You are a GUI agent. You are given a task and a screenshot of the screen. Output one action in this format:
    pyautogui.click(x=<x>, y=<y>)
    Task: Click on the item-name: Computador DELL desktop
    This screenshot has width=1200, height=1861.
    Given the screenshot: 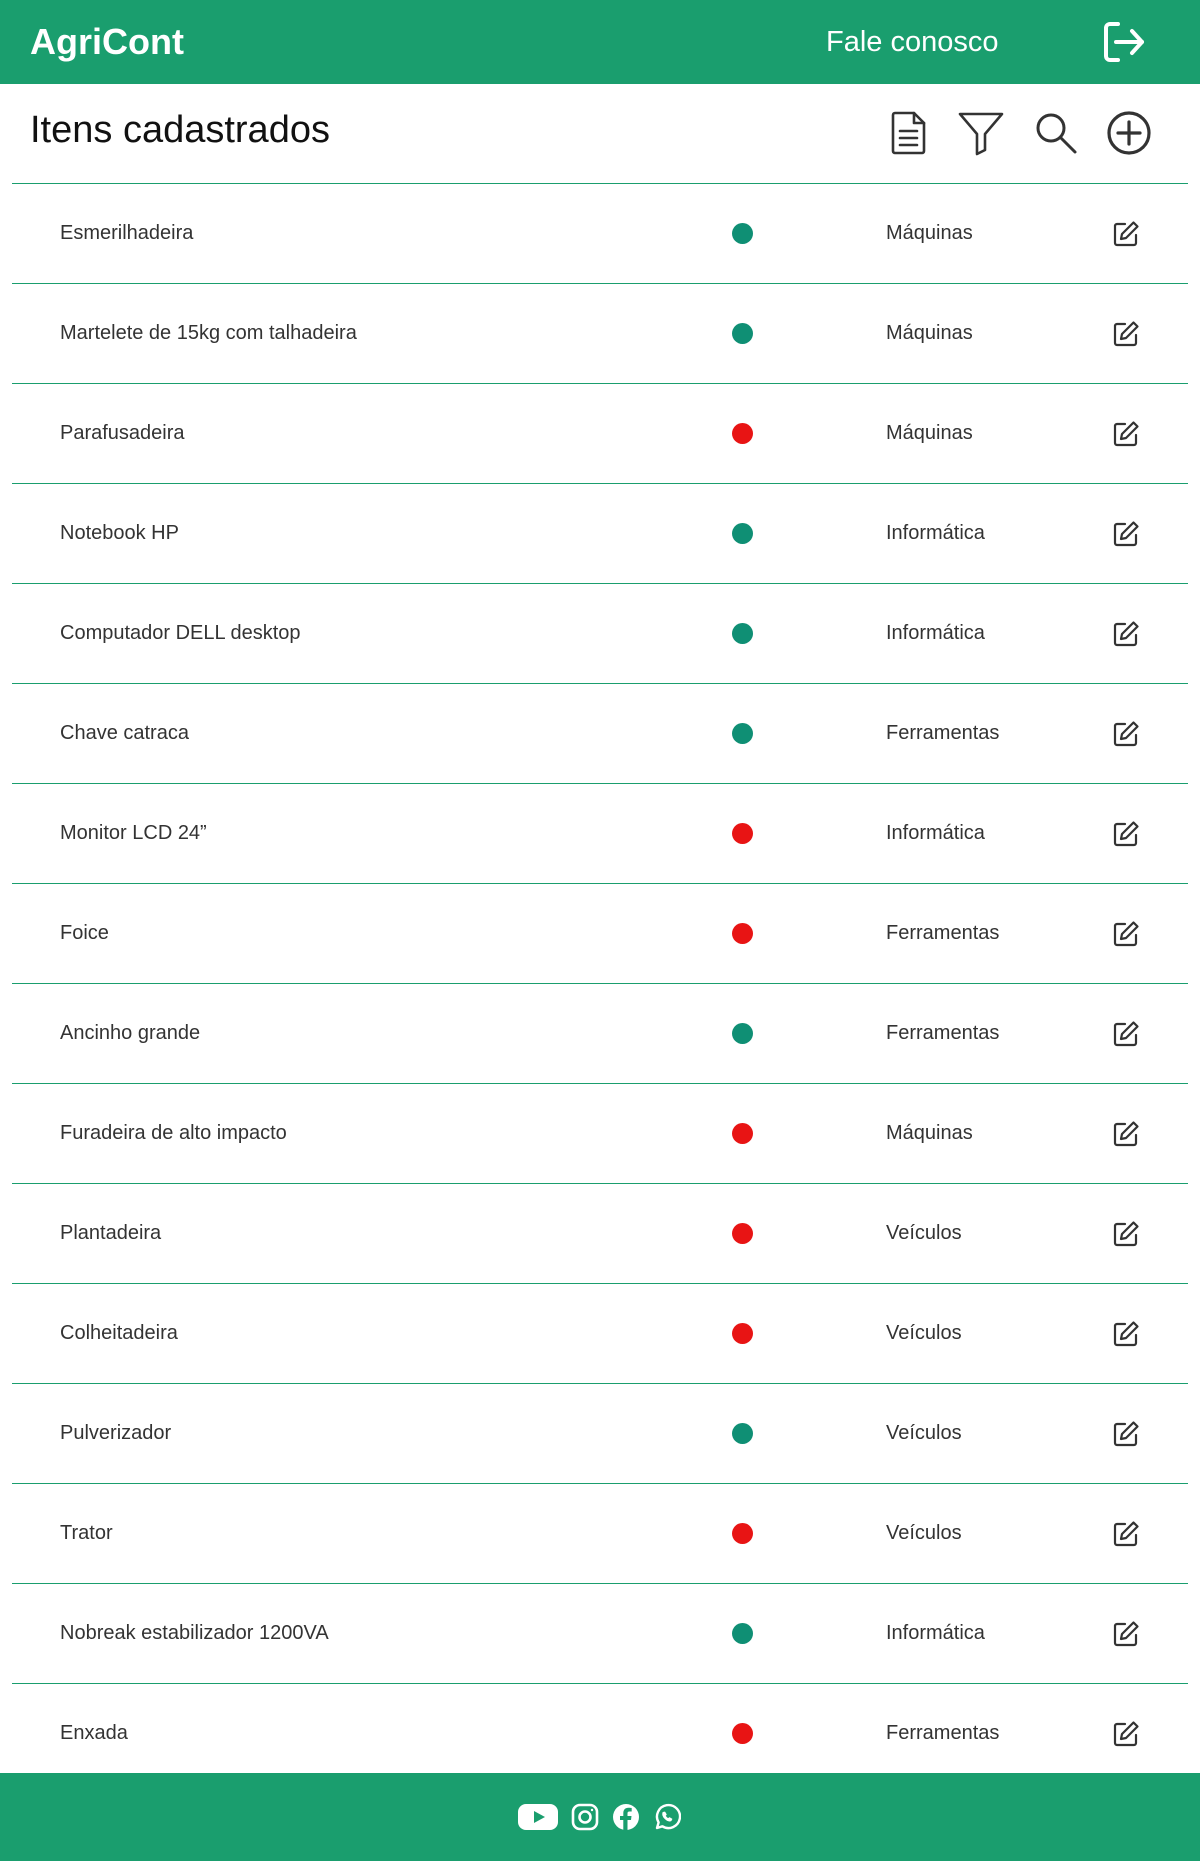 What is the action you would take?
    pyautogui.click(x=180, y=633)
    